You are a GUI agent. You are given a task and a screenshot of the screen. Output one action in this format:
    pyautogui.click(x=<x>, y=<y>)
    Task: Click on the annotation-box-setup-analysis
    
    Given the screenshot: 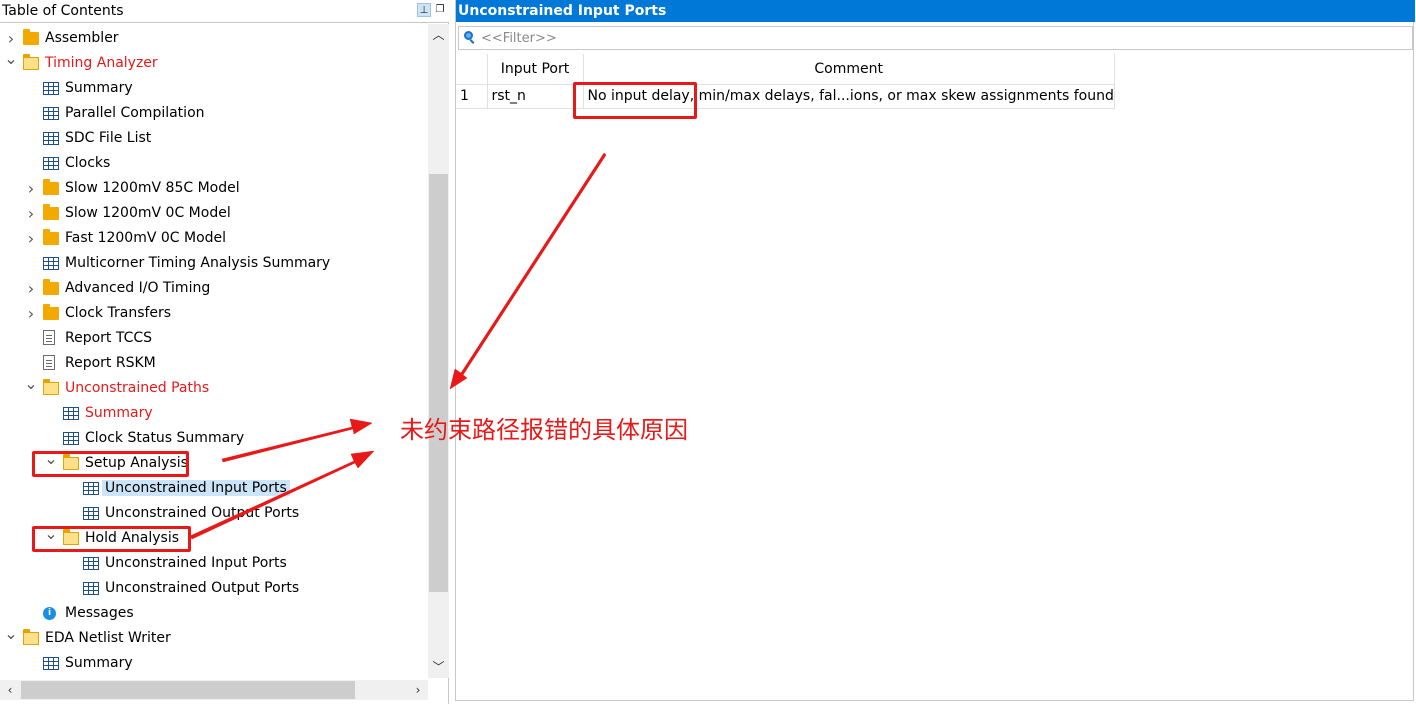 What is the action you would take?
    pyautogui.click(x=110, y=464)
    